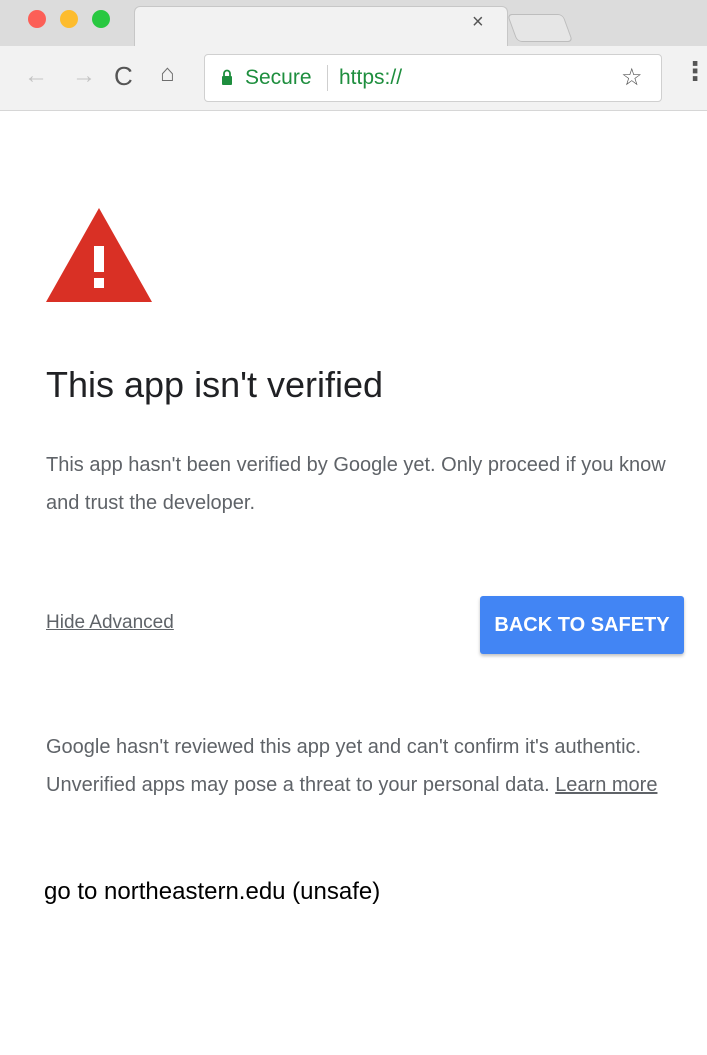 The image size is (707, 1055). I want to click on browser-toolbar: ← → C ⌂ Secure https:// ☆ ⋮, so click(353, 78).